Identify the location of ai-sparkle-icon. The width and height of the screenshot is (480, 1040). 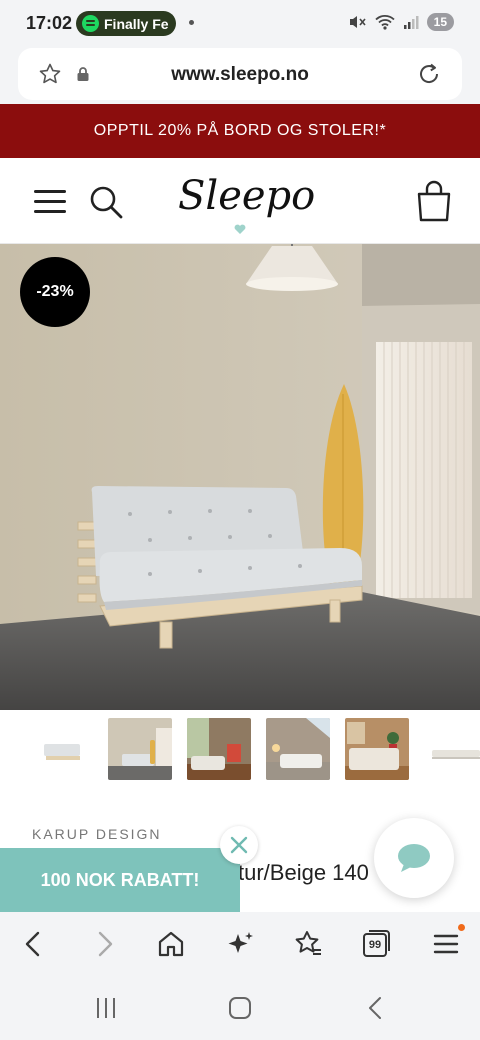
(240, 944).